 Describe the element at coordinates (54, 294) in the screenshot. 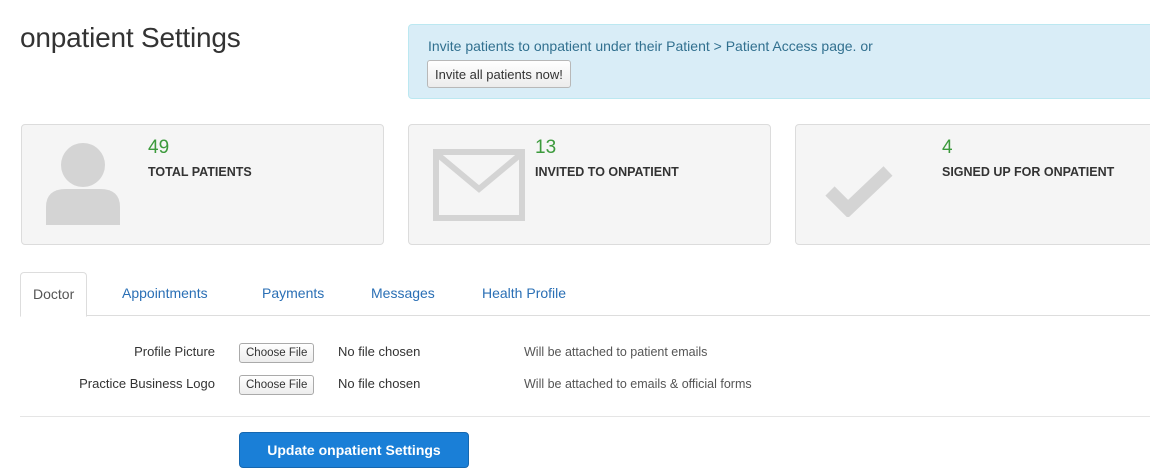

I see `tab-doctor: Doctor` at that location.